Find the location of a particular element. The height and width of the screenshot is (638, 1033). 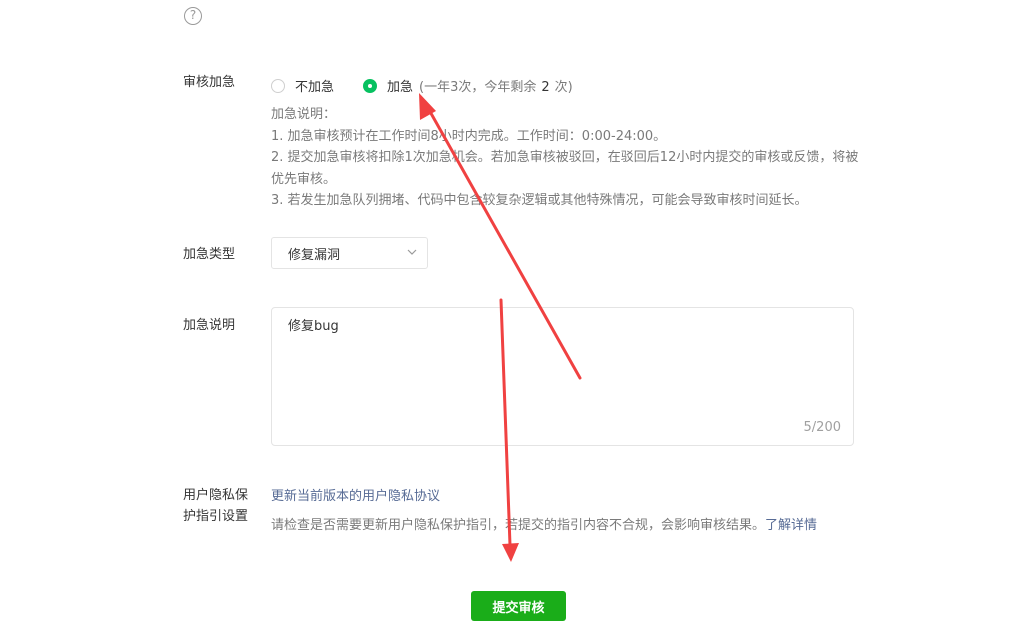

privacy-note-text: 请检查是否需要更新用户隐私保护指引，若提交的指引内容不合规，会影响审核结果。 is located at coordinates (518, 525).